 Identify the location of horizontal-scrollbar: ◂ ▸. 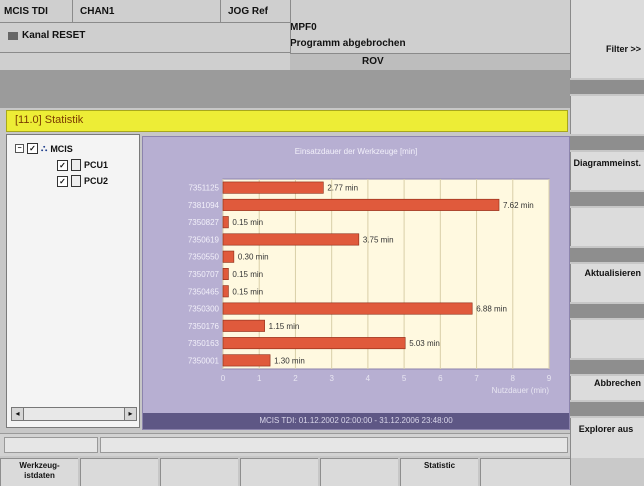
(74, 414).